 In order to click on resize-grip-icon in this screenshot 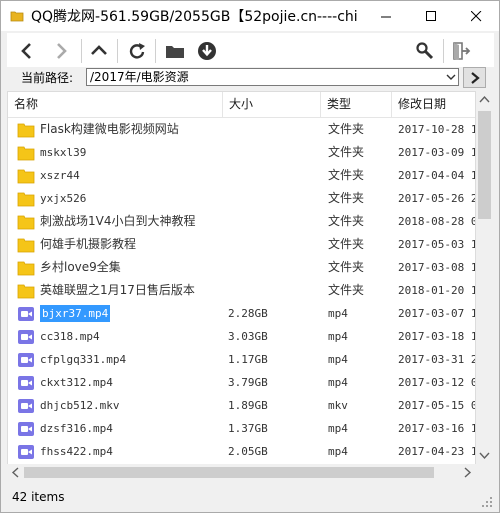, I will do `click(487, 502)`.